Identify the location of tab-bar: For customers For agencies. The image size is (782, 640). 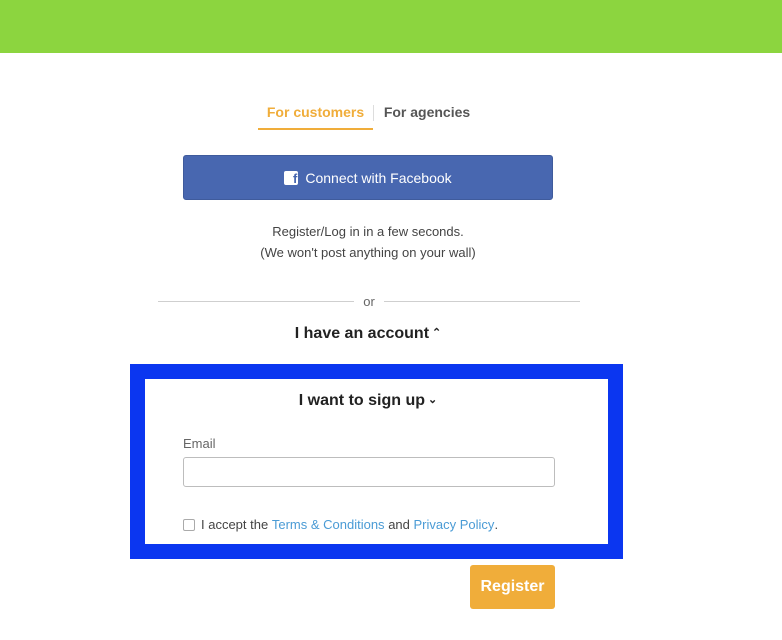
(391, 115).